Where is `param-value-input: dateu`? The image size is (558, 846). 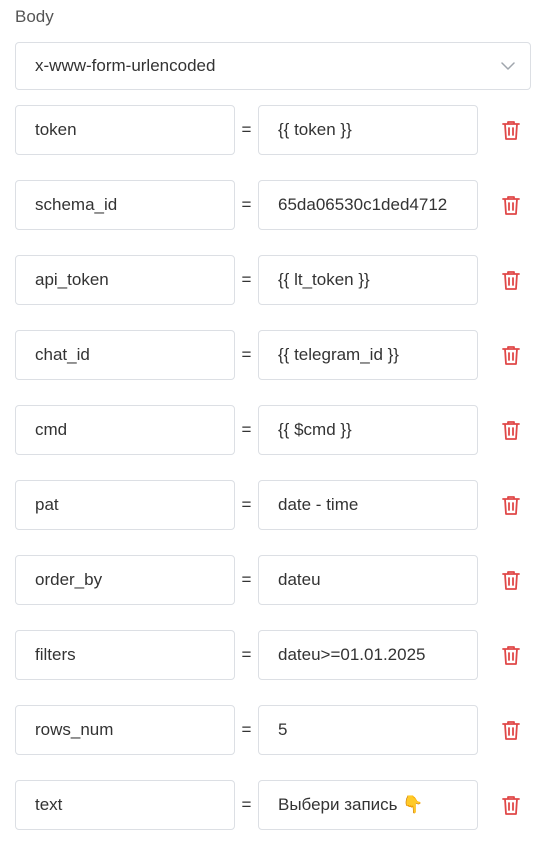
param-value-input: dateu is located at coordinates (368, 580).